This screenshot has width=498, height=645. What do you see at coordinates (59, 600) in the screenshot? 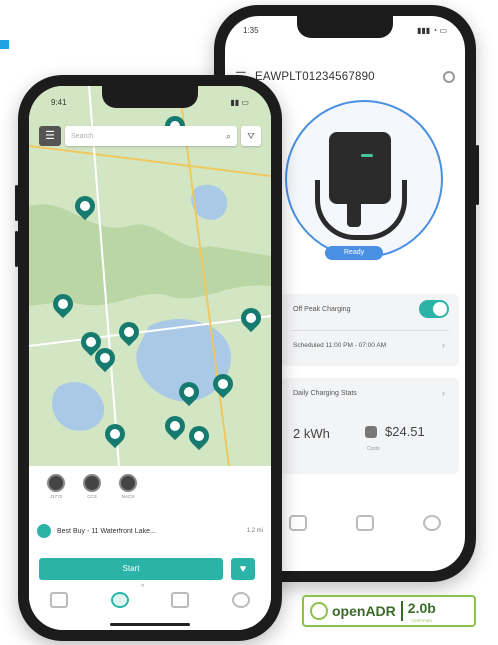
I see `home-tab-icon` at bounding box center [59, 600].